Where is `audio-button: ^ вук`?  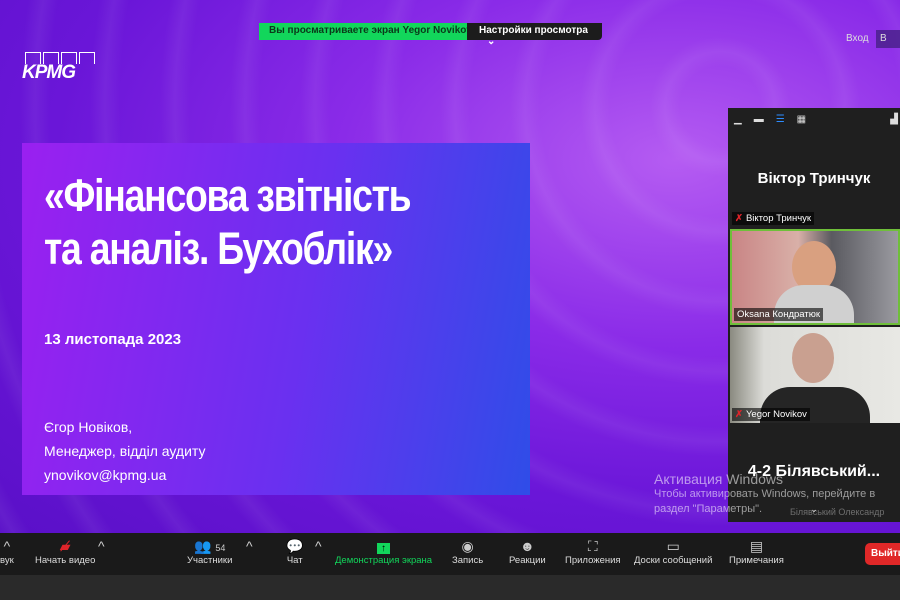 audio-button: ^ вук is located at coordinates (7, 551).